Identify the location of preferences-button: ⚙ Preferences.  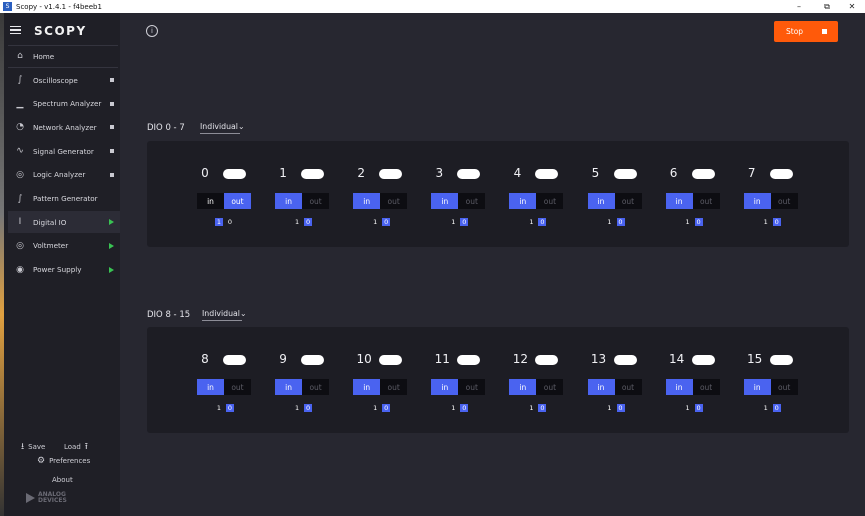
(63, 461).